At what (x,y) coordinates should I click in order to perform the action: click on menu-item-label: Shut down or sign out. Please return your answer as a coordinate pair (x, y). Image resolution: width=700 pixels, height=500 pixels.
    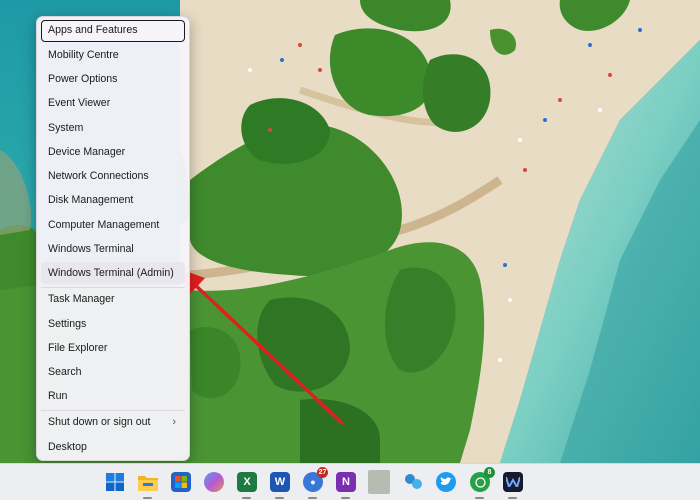
    Looking at the image, I should click on (99, 422).